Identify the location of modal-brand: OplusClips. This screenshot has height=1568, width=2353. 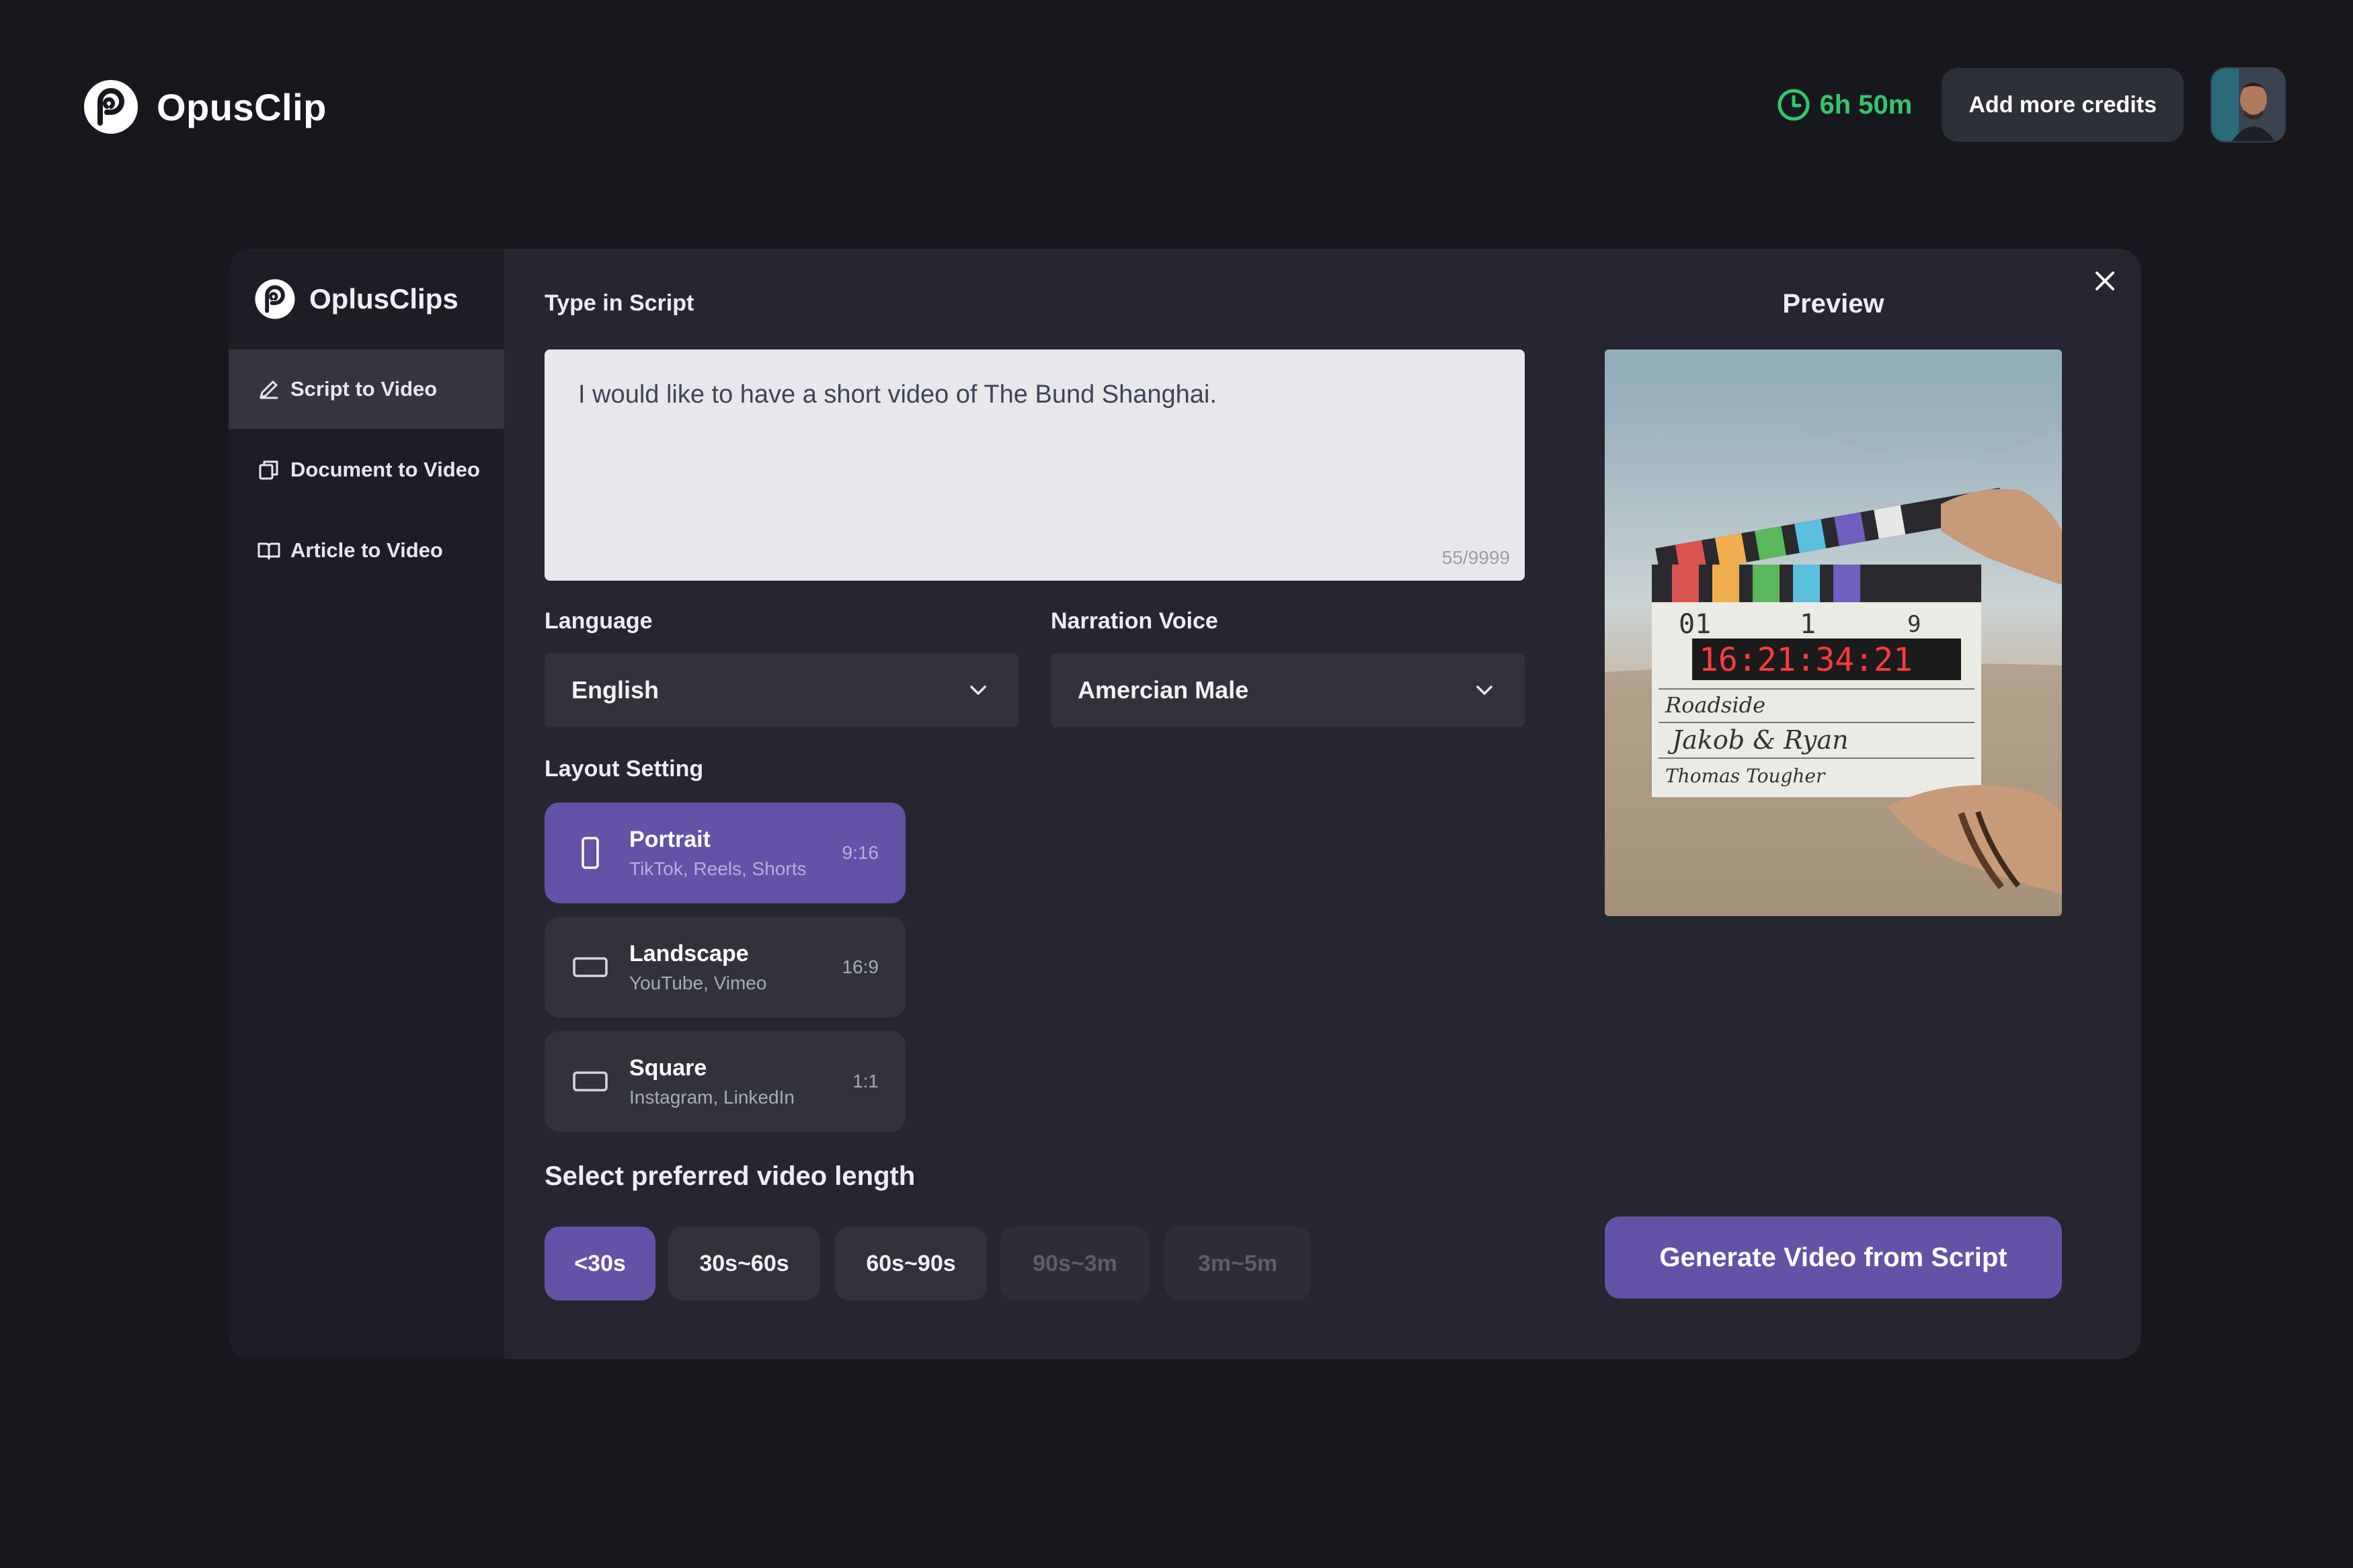
(356, 299).